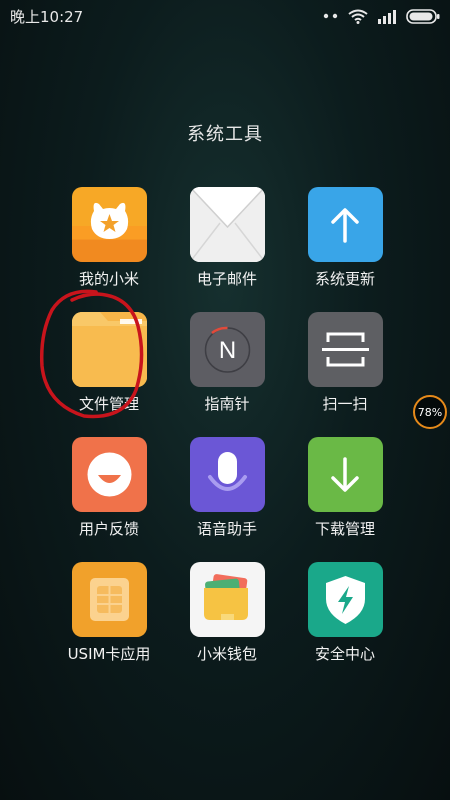 This screenshot has height=800, width=450. I want to click on app-label: 我的小米, so click(108, 279).